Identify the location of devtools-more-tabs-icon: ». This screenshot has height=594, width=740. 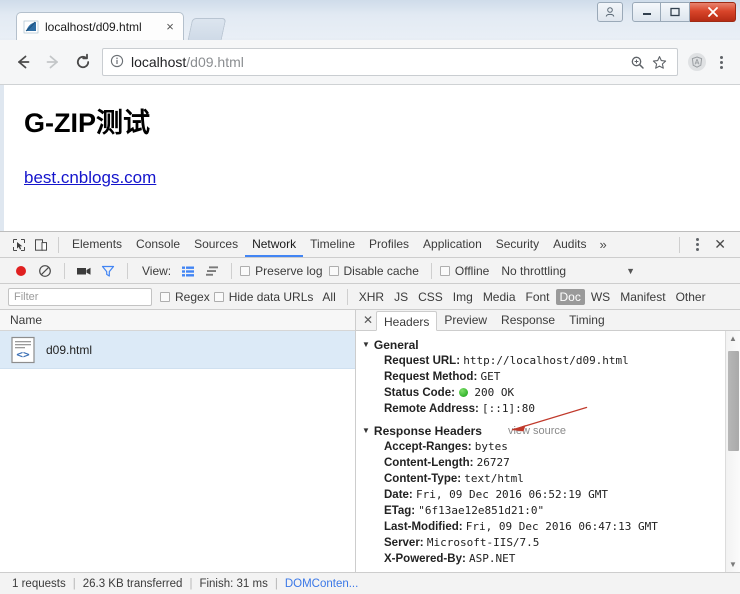
(602, 244).